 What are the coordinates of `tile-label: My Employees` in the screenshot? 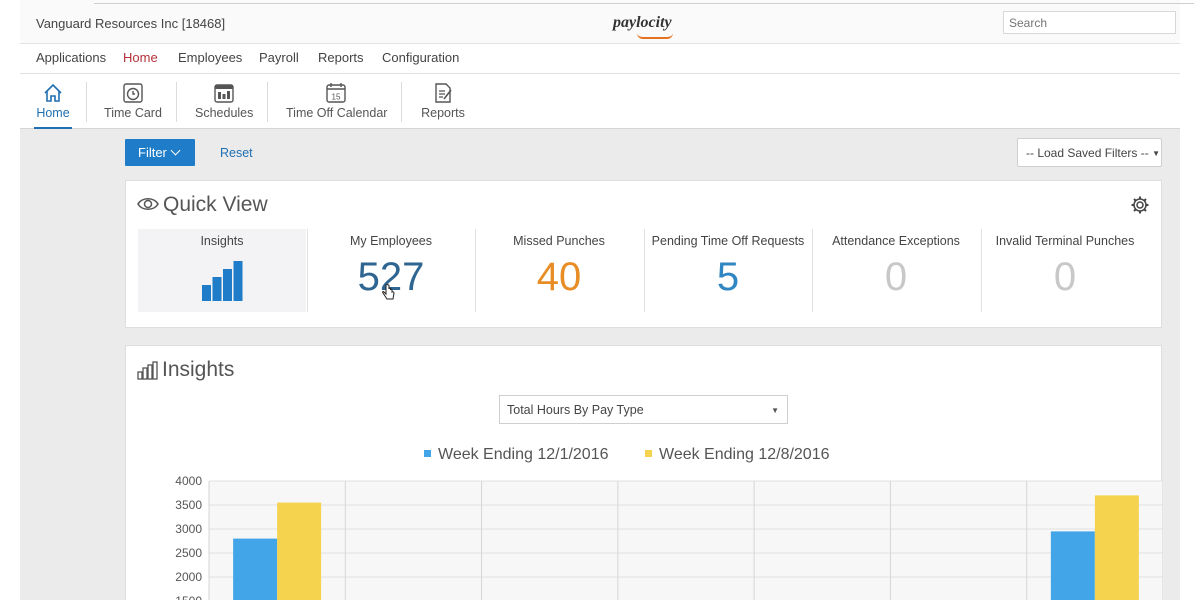 It's located at (391, 241).